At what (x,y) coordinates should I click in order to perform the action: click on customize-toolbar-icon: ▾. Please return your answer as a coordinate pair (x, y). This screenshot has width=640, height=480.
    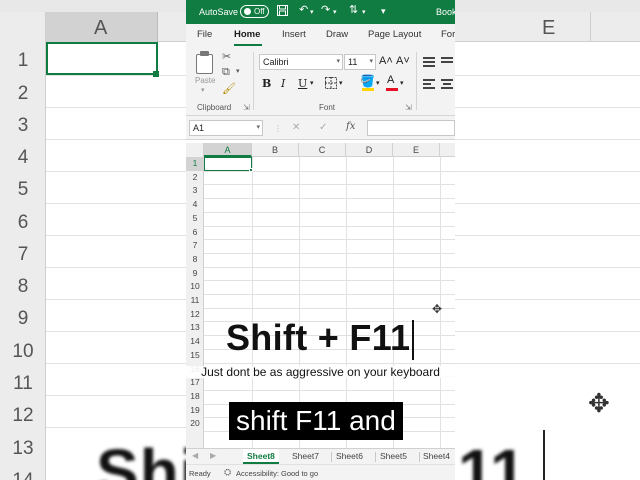
    Looking at the image, I should click on (383, 11).